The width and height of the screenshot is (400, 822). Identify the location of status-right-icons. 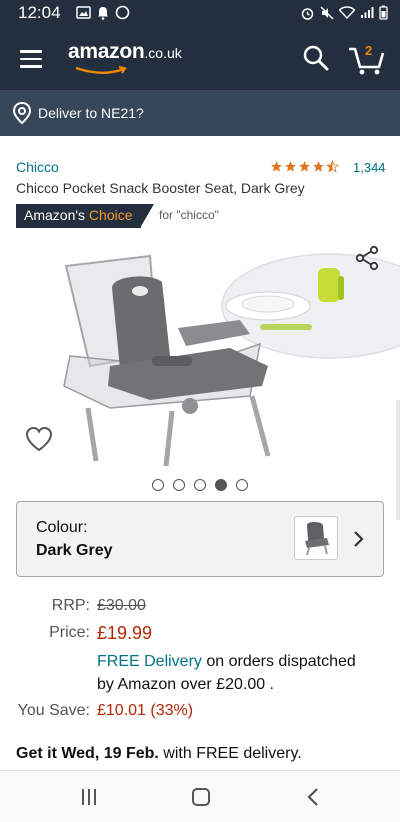
(344, 12).